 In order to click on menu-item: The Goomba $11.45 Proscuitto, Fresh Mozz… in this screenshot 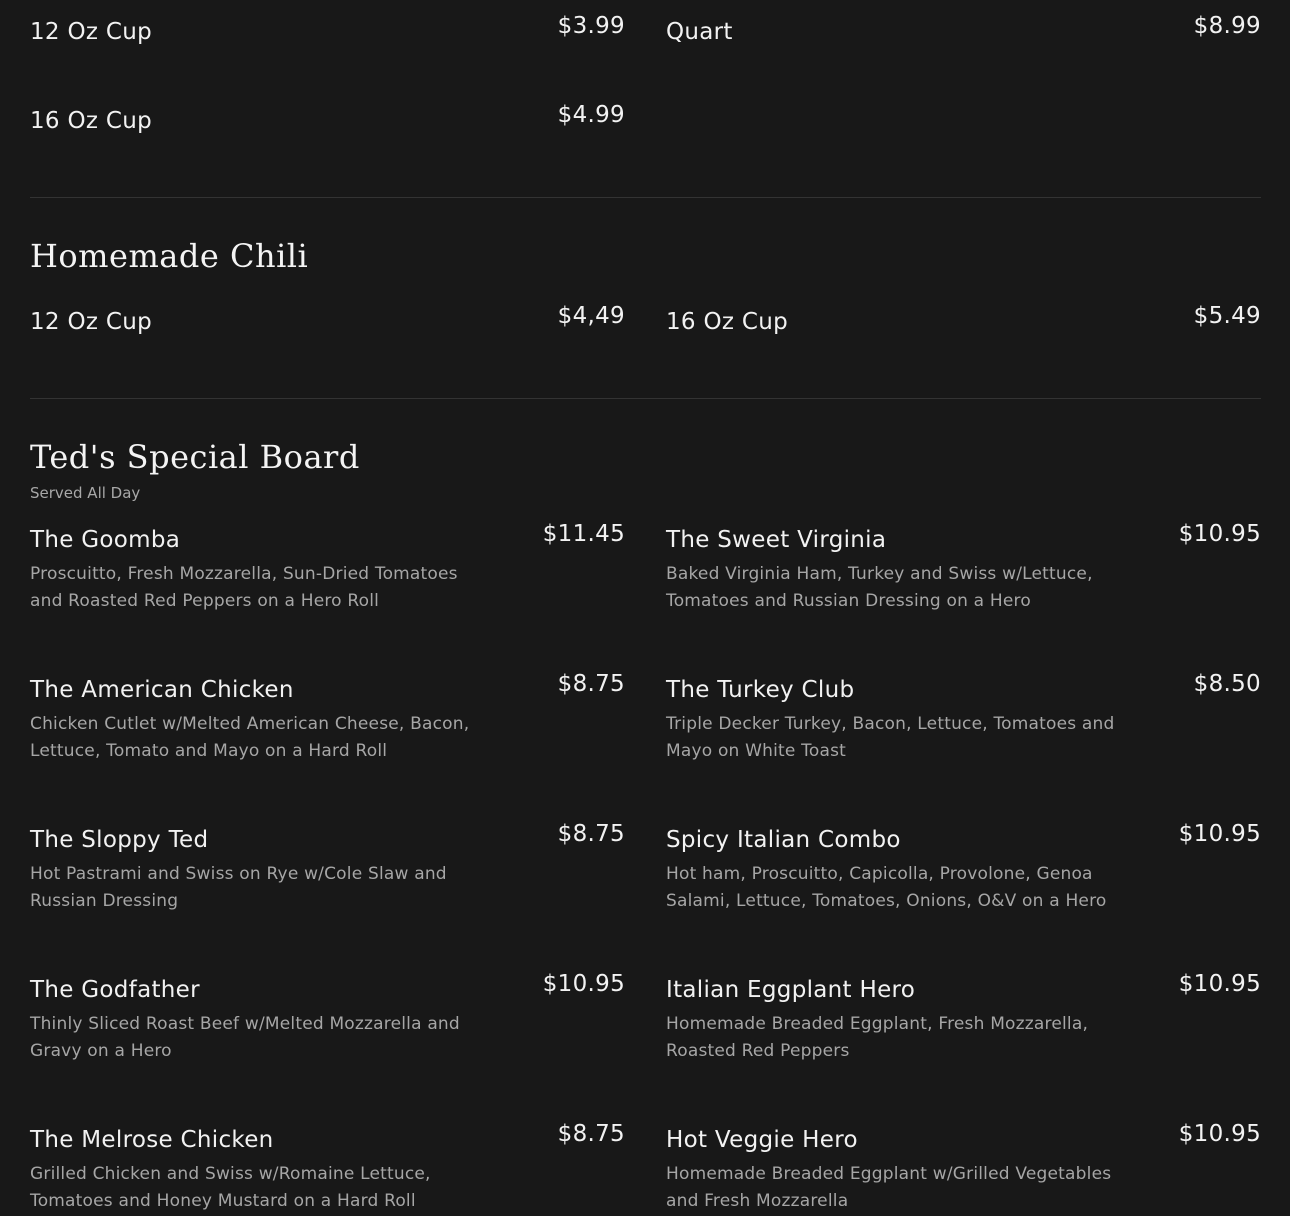, I will do `click(327, 569)`.